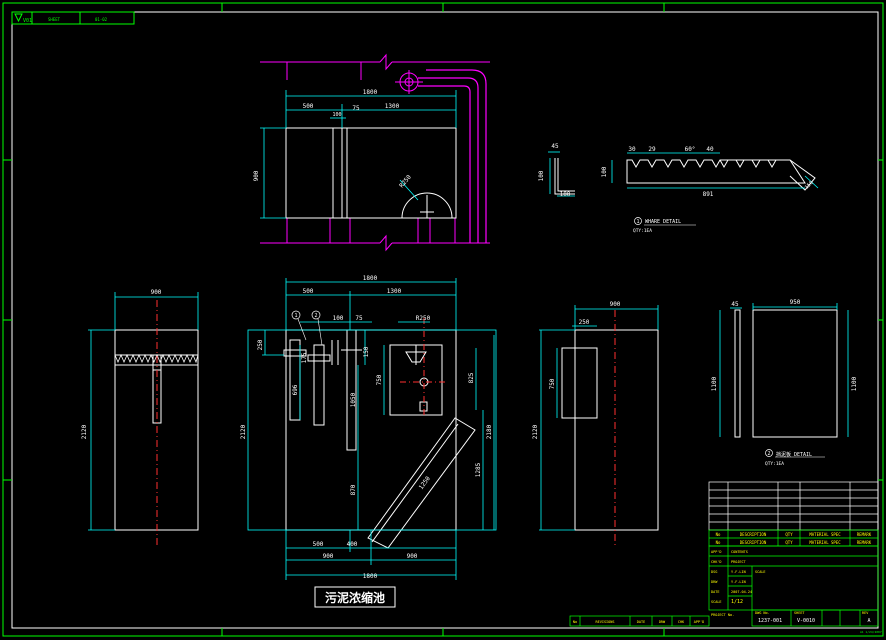 The height and width of the screenshot is (640, 886). I want to click on tb-head-remark: REMARK, so click(864, 534).